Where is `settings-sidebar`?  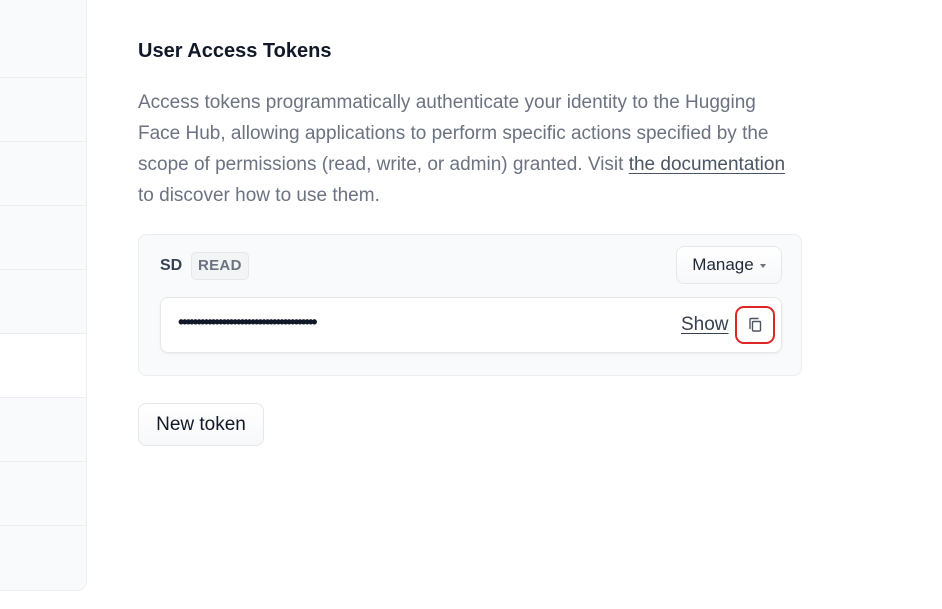 settings-sidebar is located at coordinates (43, 295).